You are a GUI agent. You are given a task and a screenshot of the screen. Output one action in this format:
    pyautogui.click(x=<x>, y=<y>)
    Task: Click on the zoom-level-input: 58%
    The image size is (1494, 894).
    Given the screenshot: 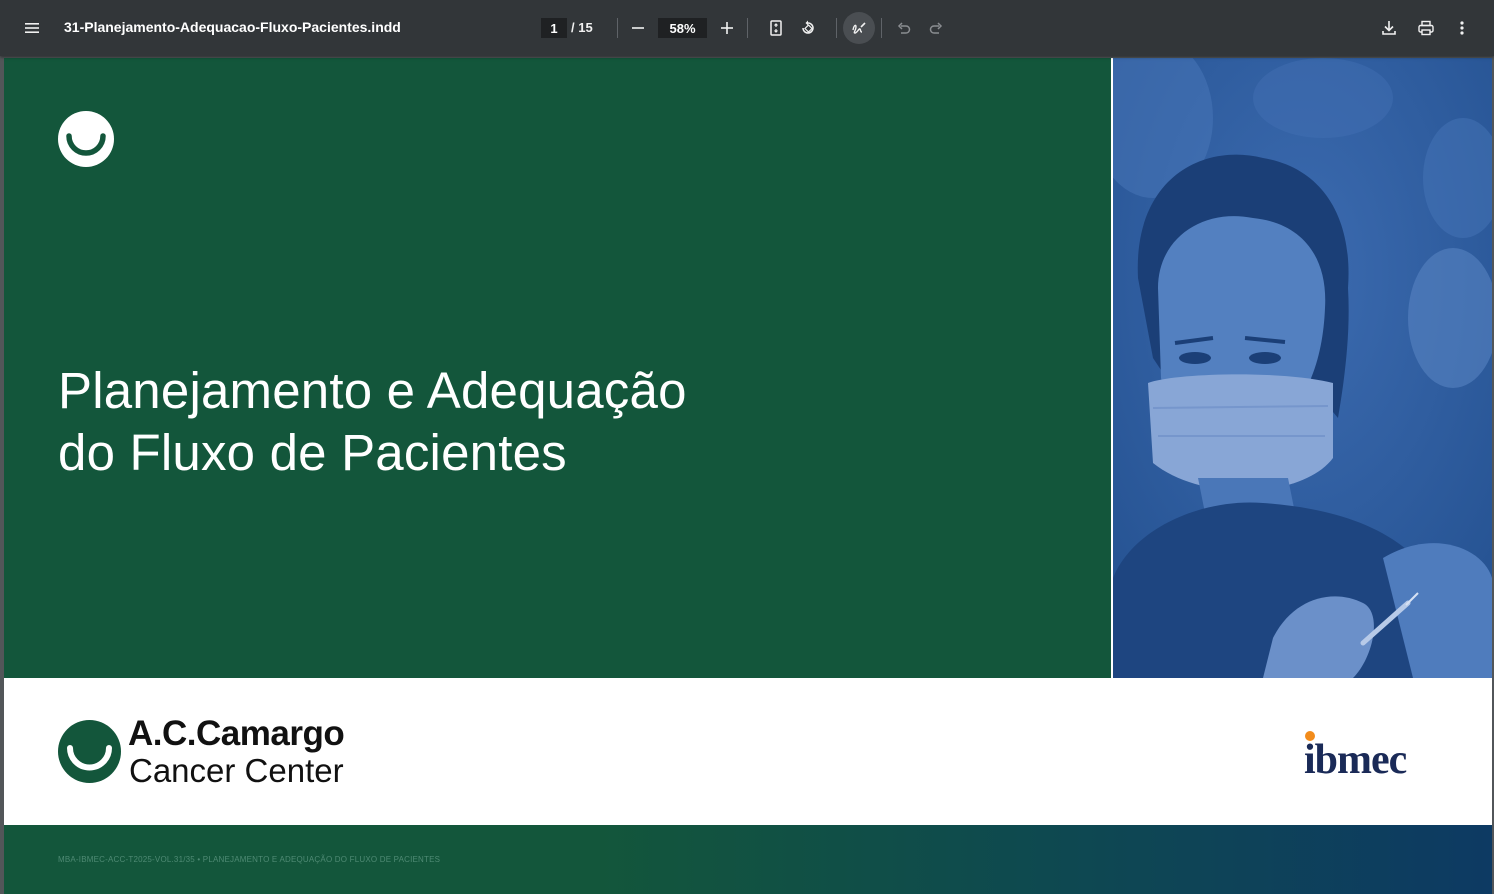 What is the action you would take?
    pyautogui.click(x=682, y=28)
    